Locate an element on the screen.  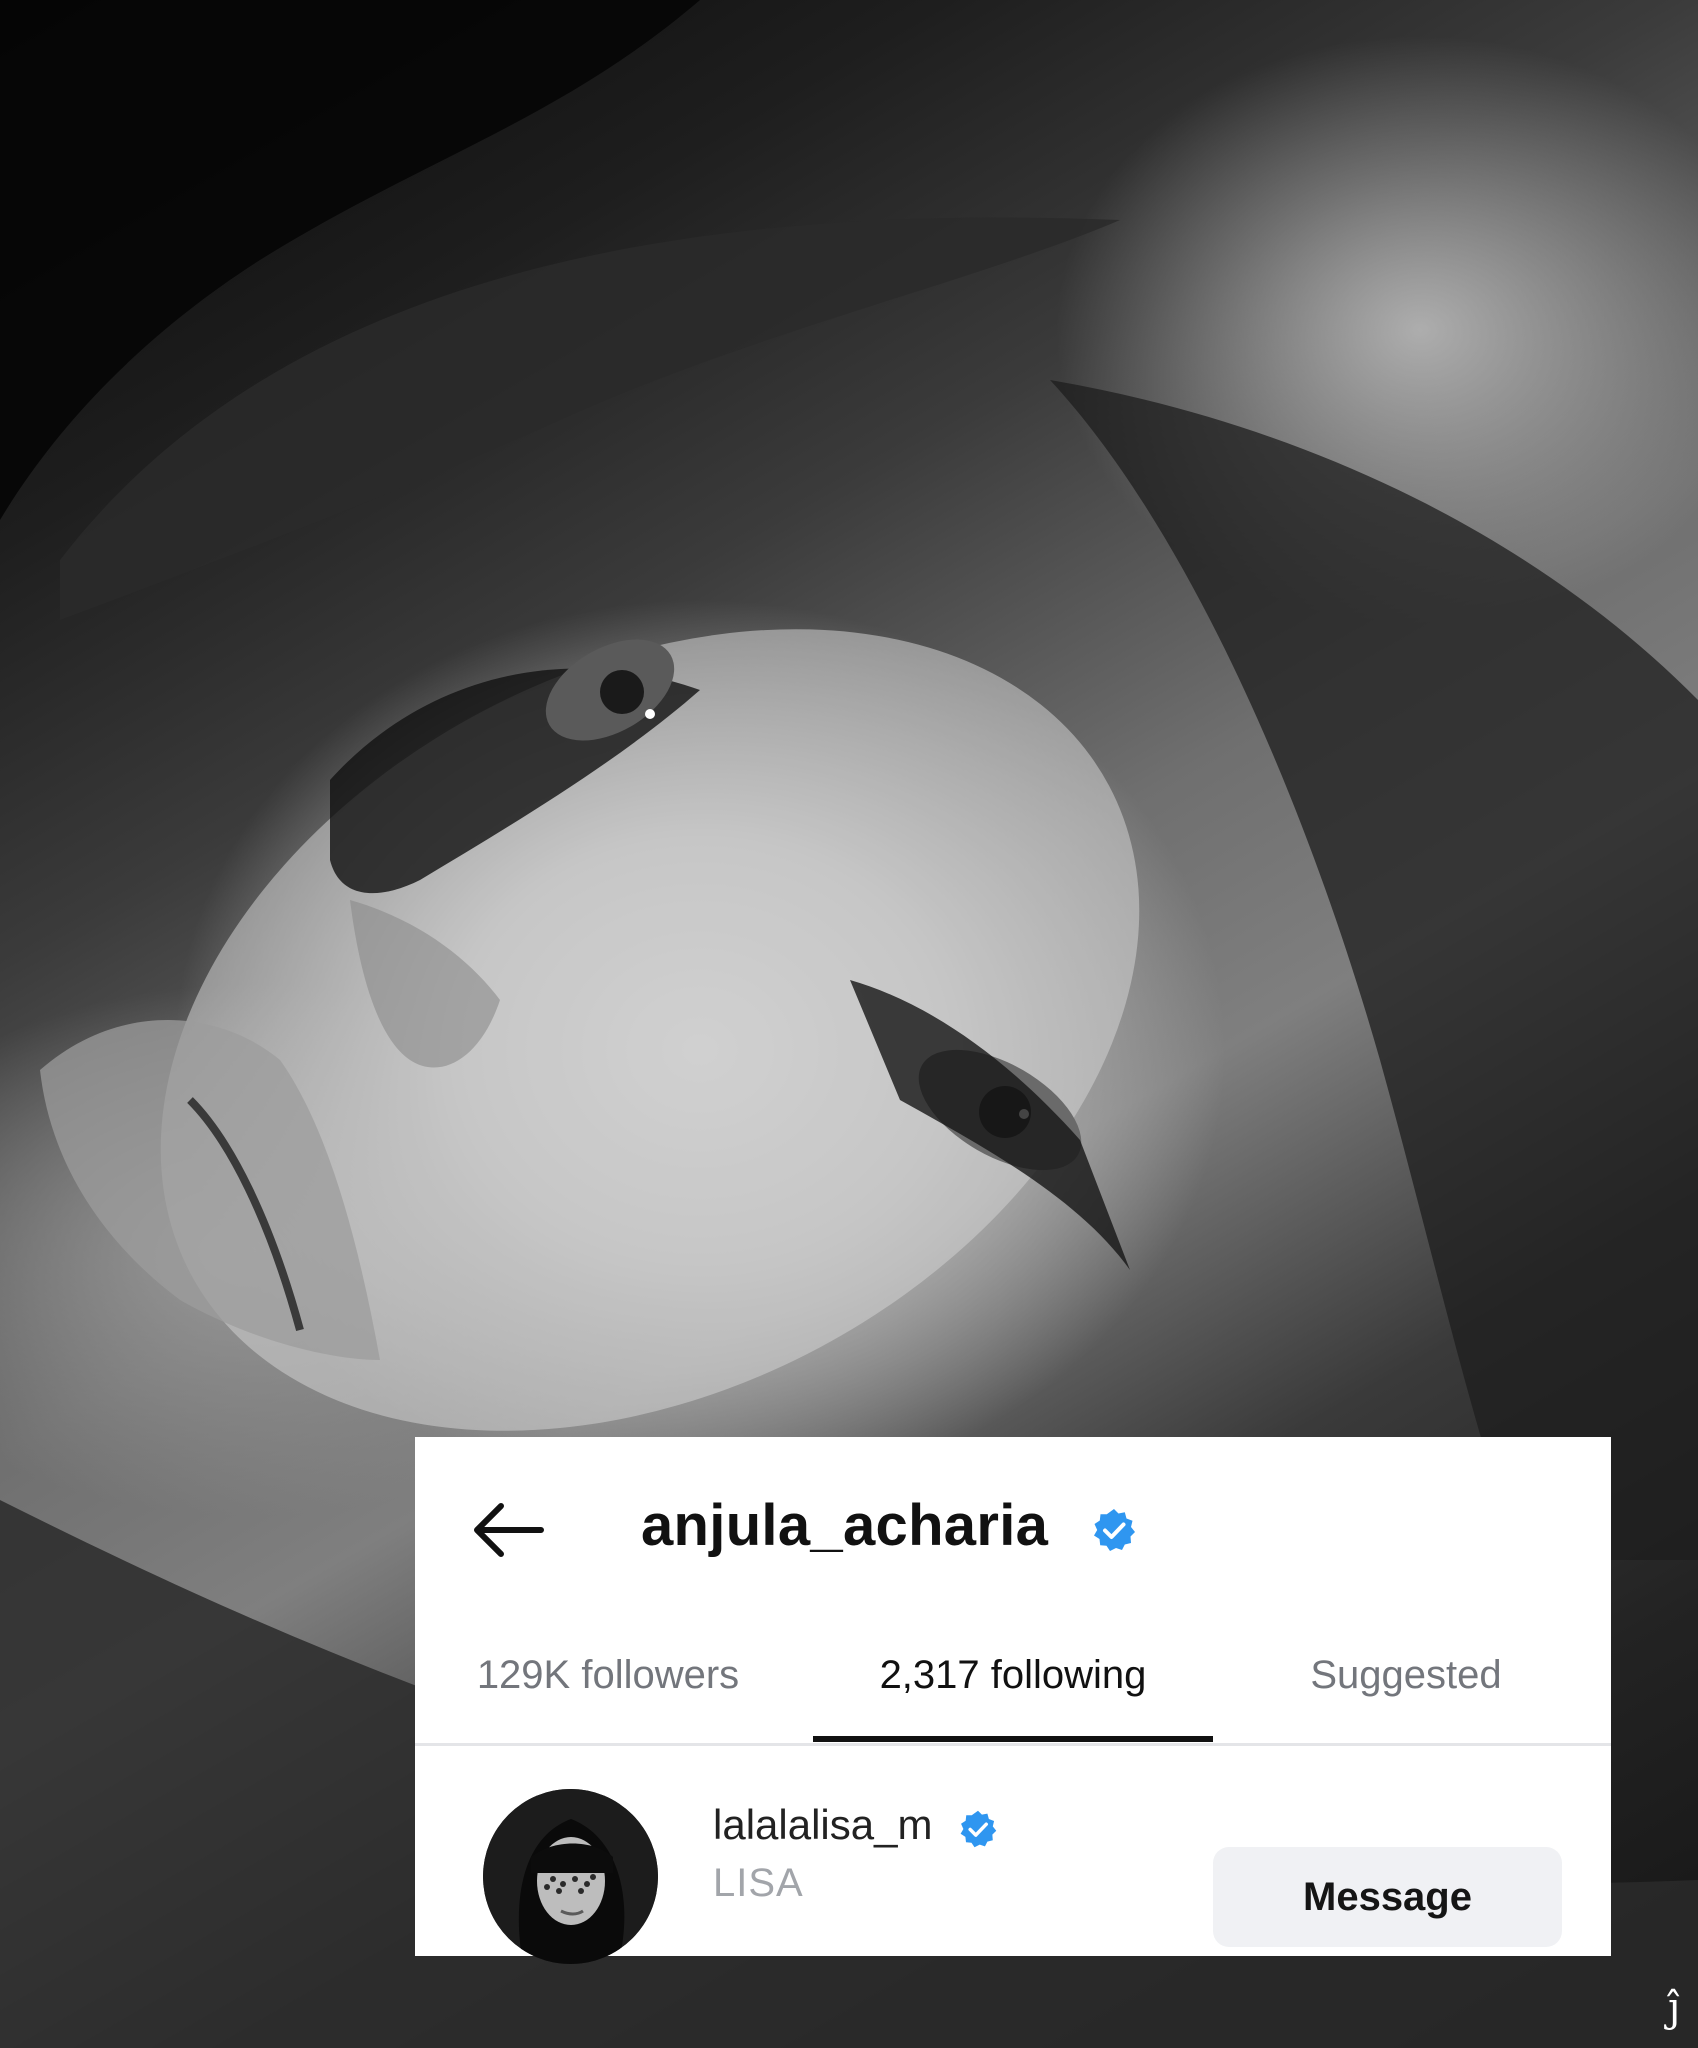
tab-suggested: Suggested is located at coordinates (1406, 1675).